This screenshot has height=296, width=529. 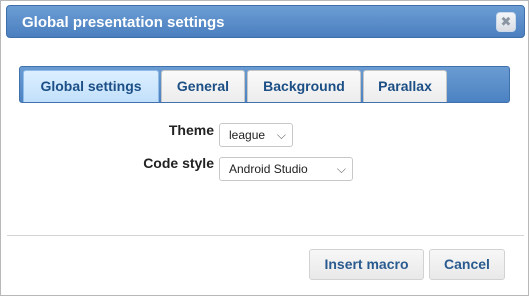 I want to click on cancel-label: Cancel, so click(x=467, y=264).